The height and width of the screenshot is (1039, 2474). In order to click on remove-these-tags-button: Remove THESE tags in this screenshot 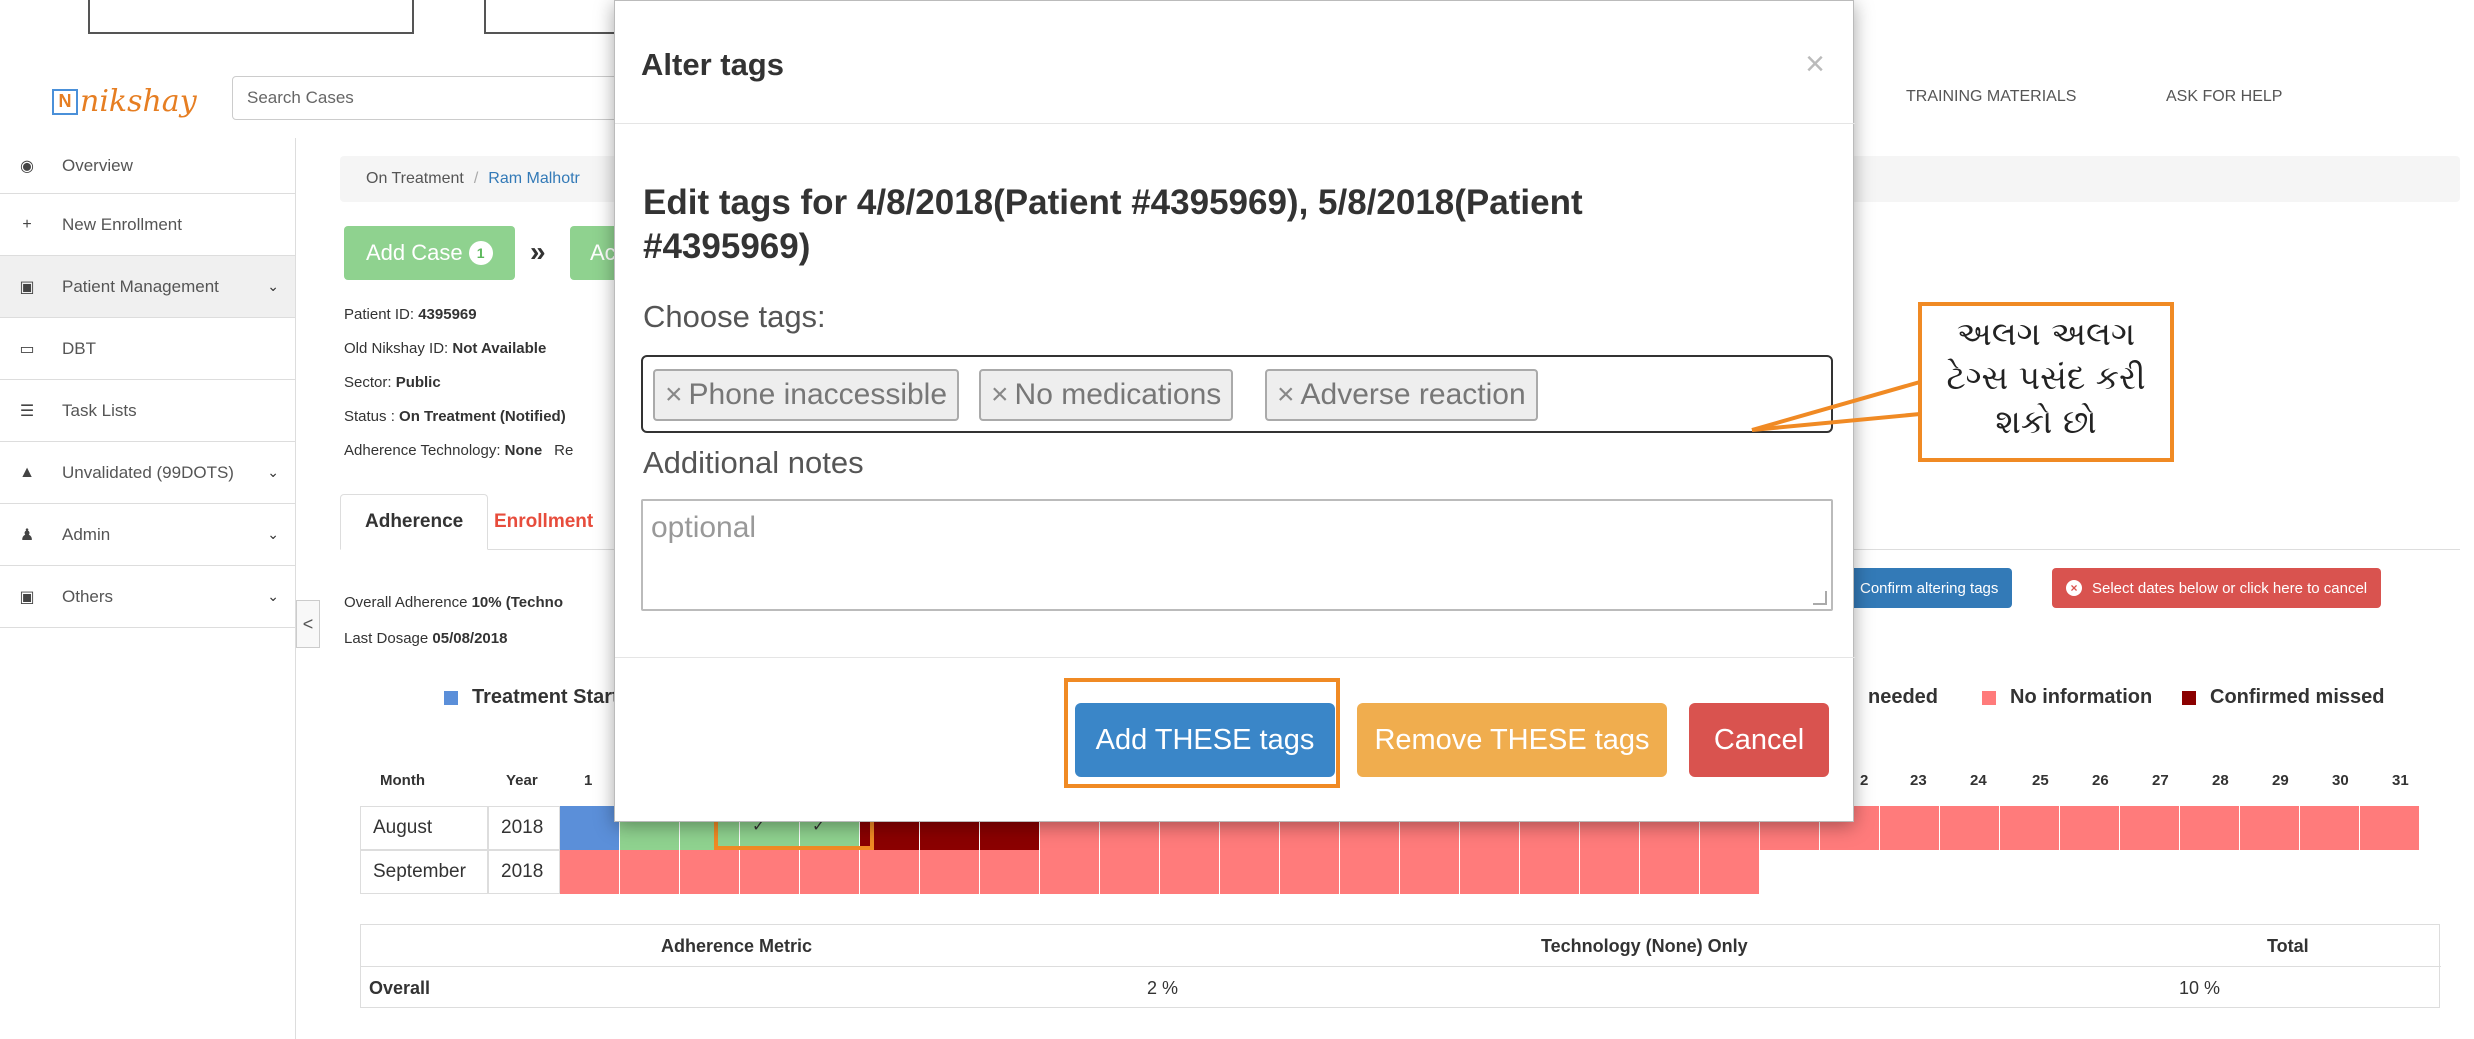, I will do `click(1512, 740)`.